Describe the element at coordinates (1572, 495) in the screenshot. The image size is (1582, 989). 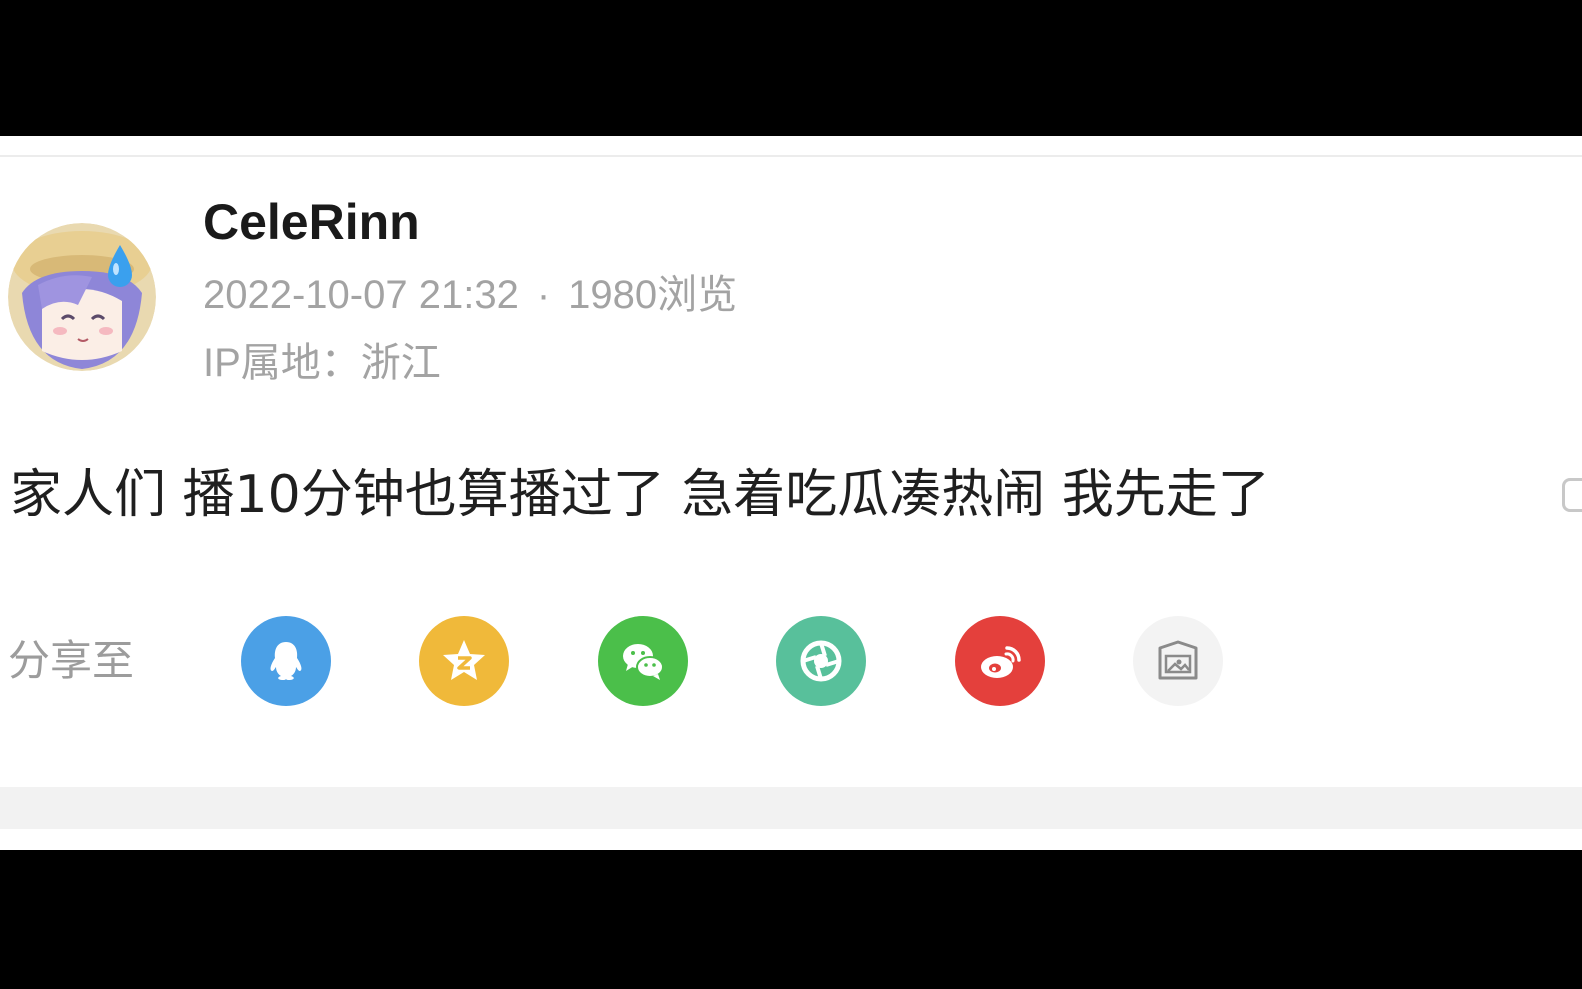
I see `emoji-icon` at that location.